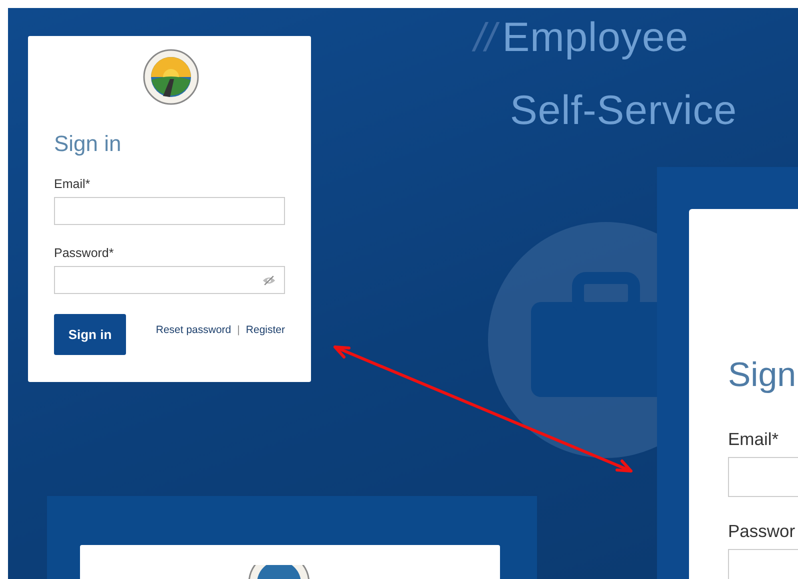 This screenshot has width=798, height=579. I want to click on field-label: Password*, so click(84, 253).